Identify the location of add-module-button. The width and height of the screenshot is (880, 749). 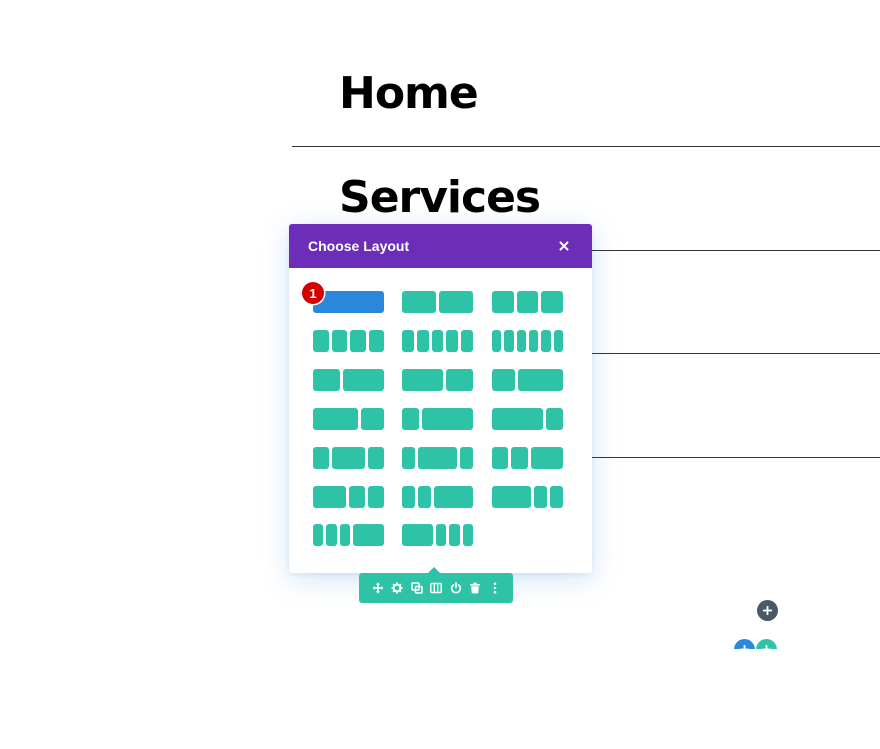
(744, 644).